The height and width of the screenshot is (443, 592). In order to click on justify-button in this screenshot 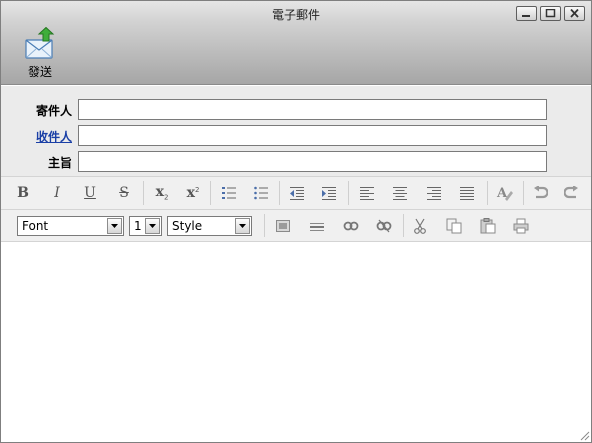, I will do `click(467, 193)`.